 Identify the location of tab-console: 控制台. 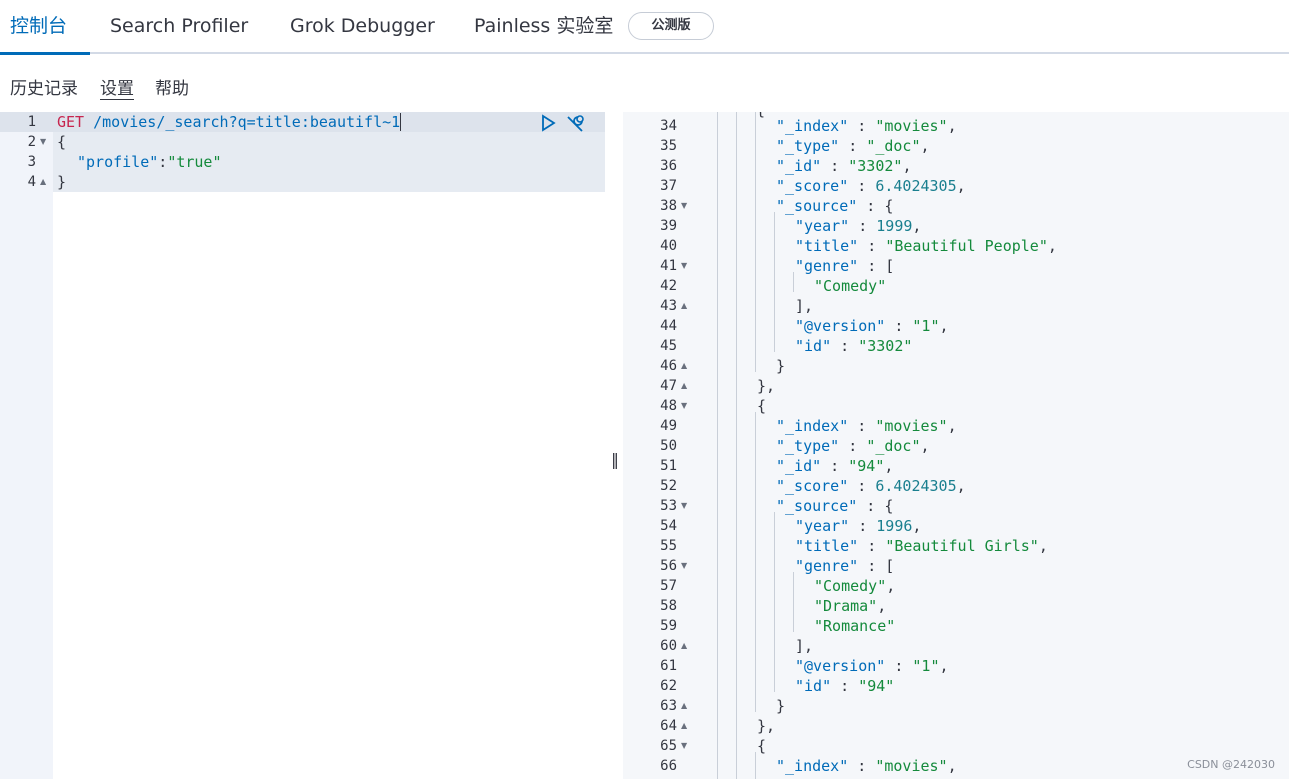
(38, 27).